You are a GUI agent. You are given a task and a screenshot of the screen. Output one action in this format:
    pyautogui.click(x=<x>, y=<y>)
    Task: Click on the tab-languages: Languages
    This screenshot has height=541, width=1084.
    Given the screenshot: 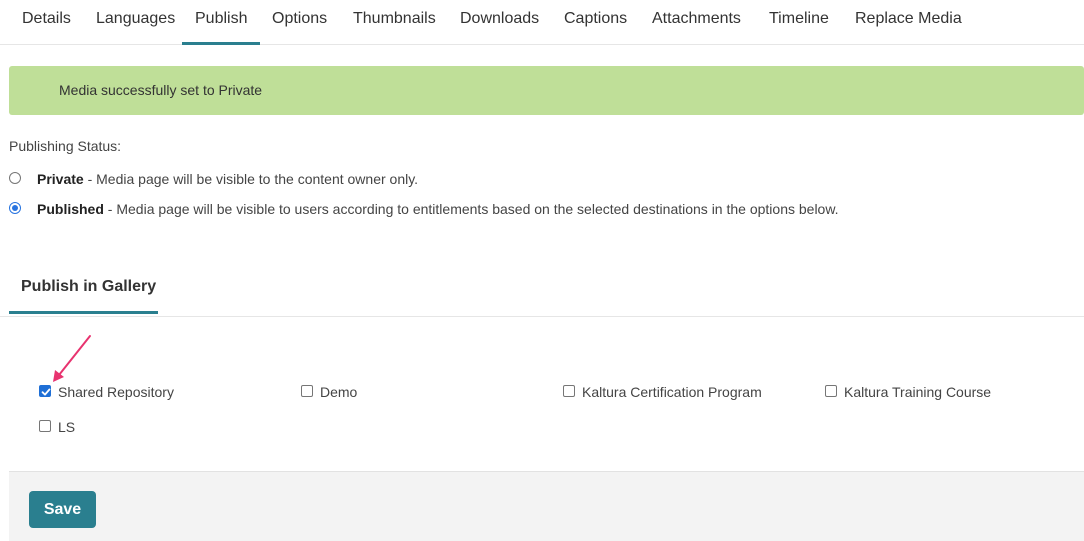 What is the action you would take?
    pyautogui.click(x=135, y=22)
    